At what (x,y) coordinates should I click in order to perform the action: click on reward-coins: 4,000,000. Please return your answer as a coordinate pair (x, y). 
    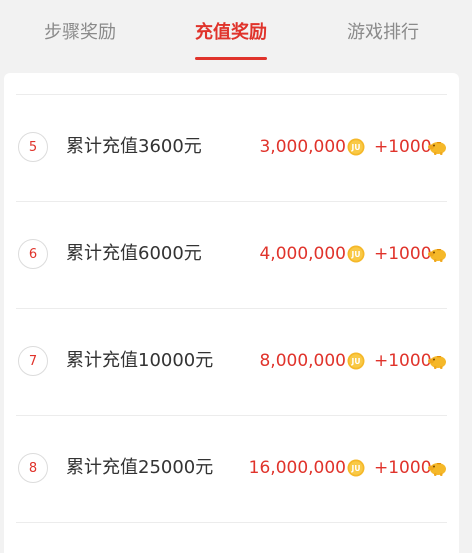
    Looking at the image, I should click on (302, 254).